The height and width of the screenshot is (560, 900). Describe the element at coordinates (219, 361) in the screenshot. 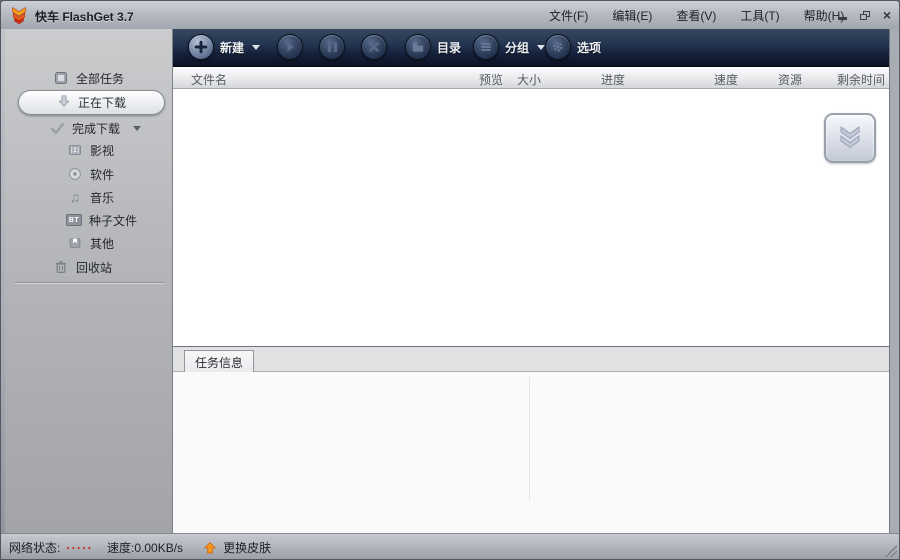

I see `tab-task-info: 任务信息` at that location.